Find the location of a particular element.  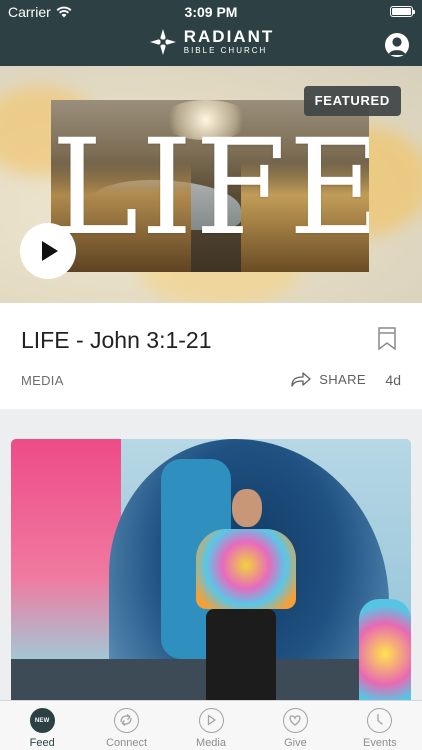

photo-person-head is located at coordinates (247, 508).